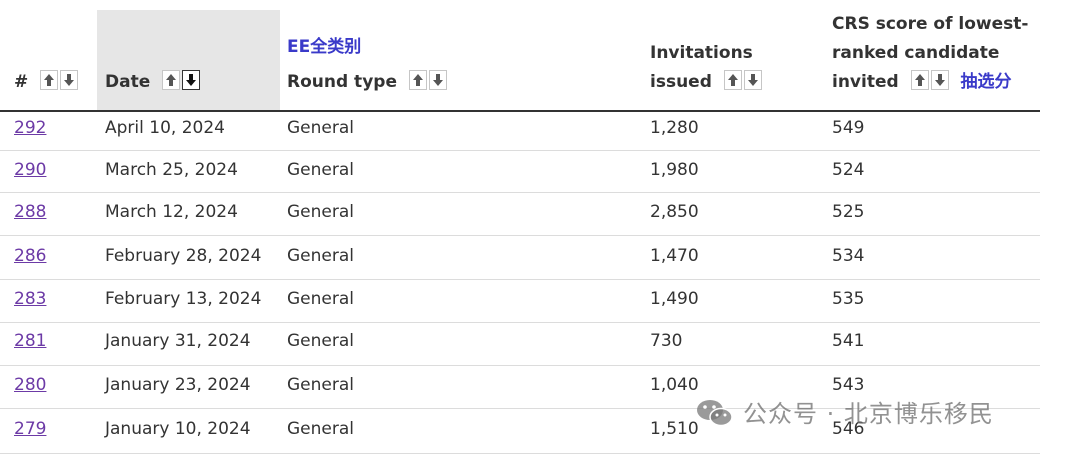 The height and width of the screenshot is (458, 1080). Describe the element at coordinates (367, 66) in the screenshot. I see `header-round-type: EE全类别 Round type` at that location.